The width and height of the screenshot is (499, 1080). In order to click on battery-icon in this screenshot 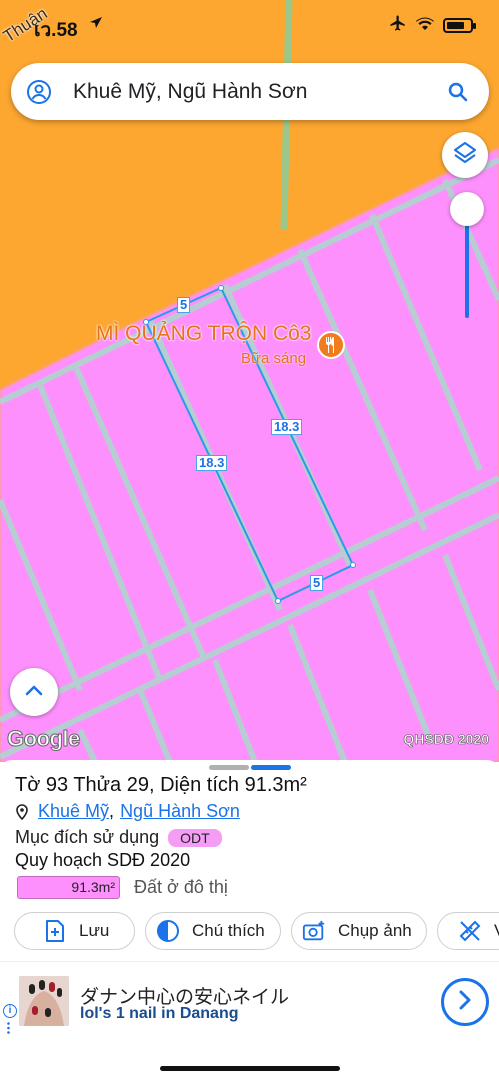, I will do `click(459, 25)`.